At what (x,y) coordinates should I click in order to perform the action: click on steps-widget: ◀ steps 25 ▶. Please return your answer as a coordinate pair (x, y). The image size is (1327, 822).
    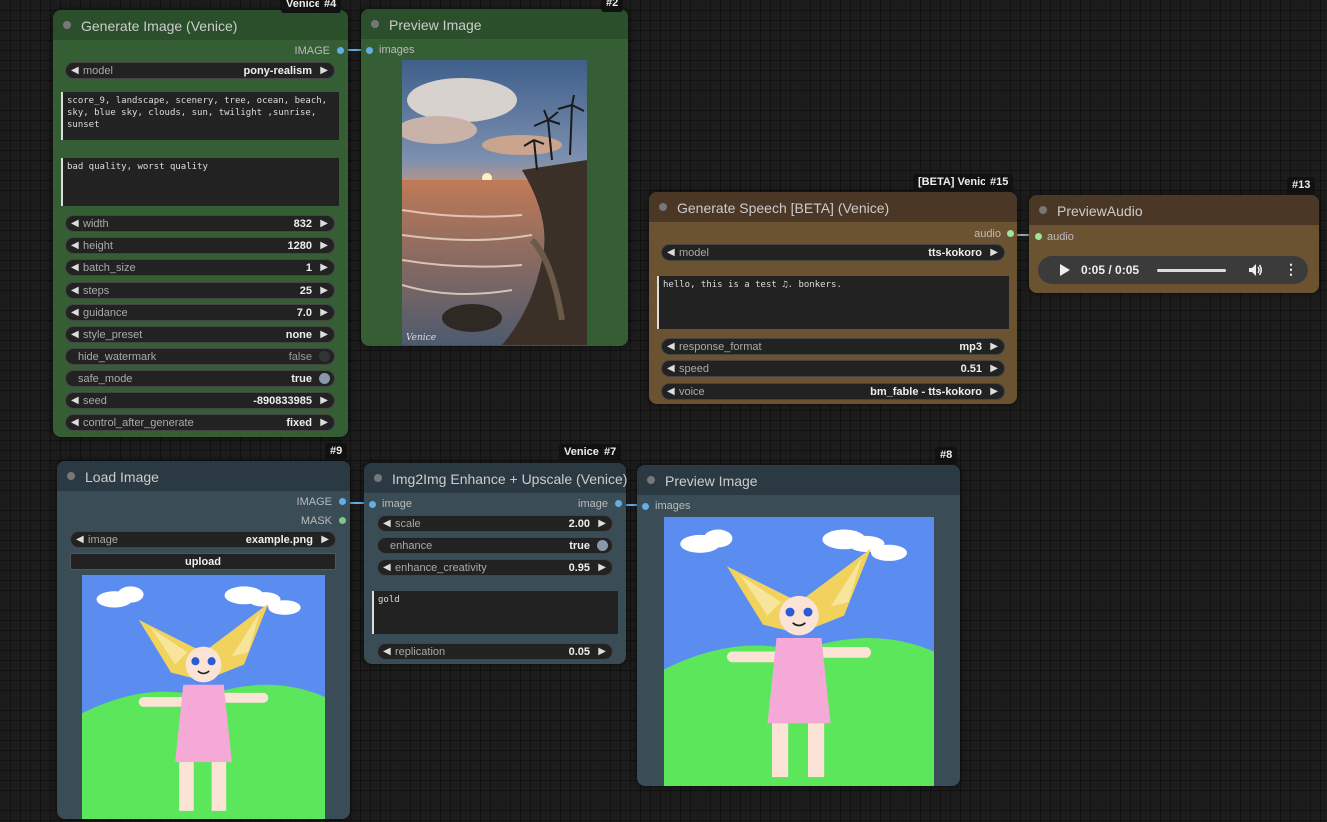
    Looking at the image, I should click on (200, 290).